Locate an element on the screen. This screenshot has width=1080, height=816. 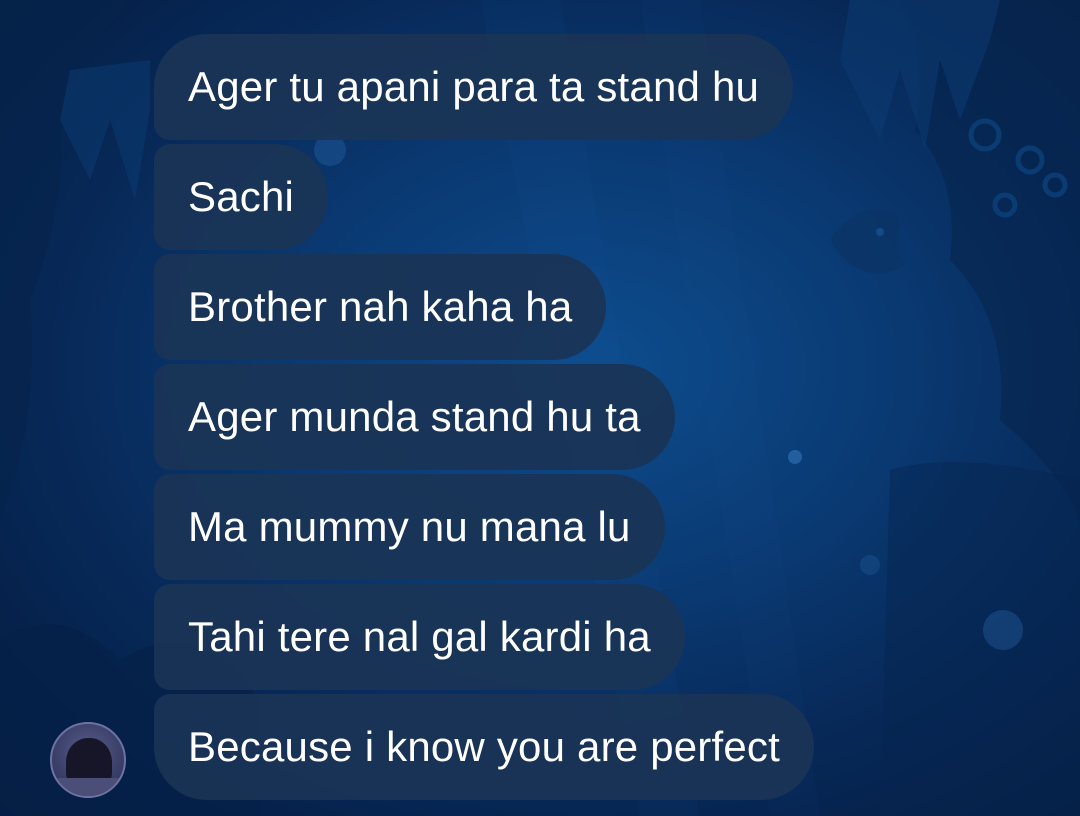
message-text: Ma mummy nu mana lu is located at coordinates (409, 526).